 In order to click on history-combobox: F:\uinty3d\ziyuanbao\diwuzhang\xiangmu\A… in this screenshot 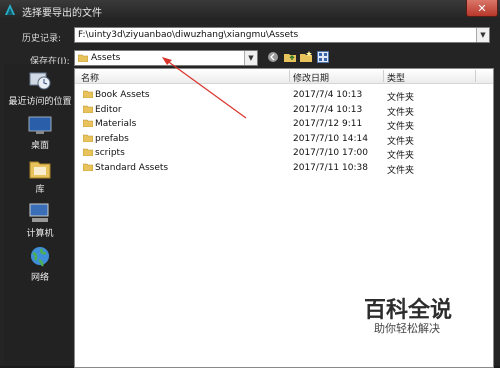, I will do `click(282, 35)`.